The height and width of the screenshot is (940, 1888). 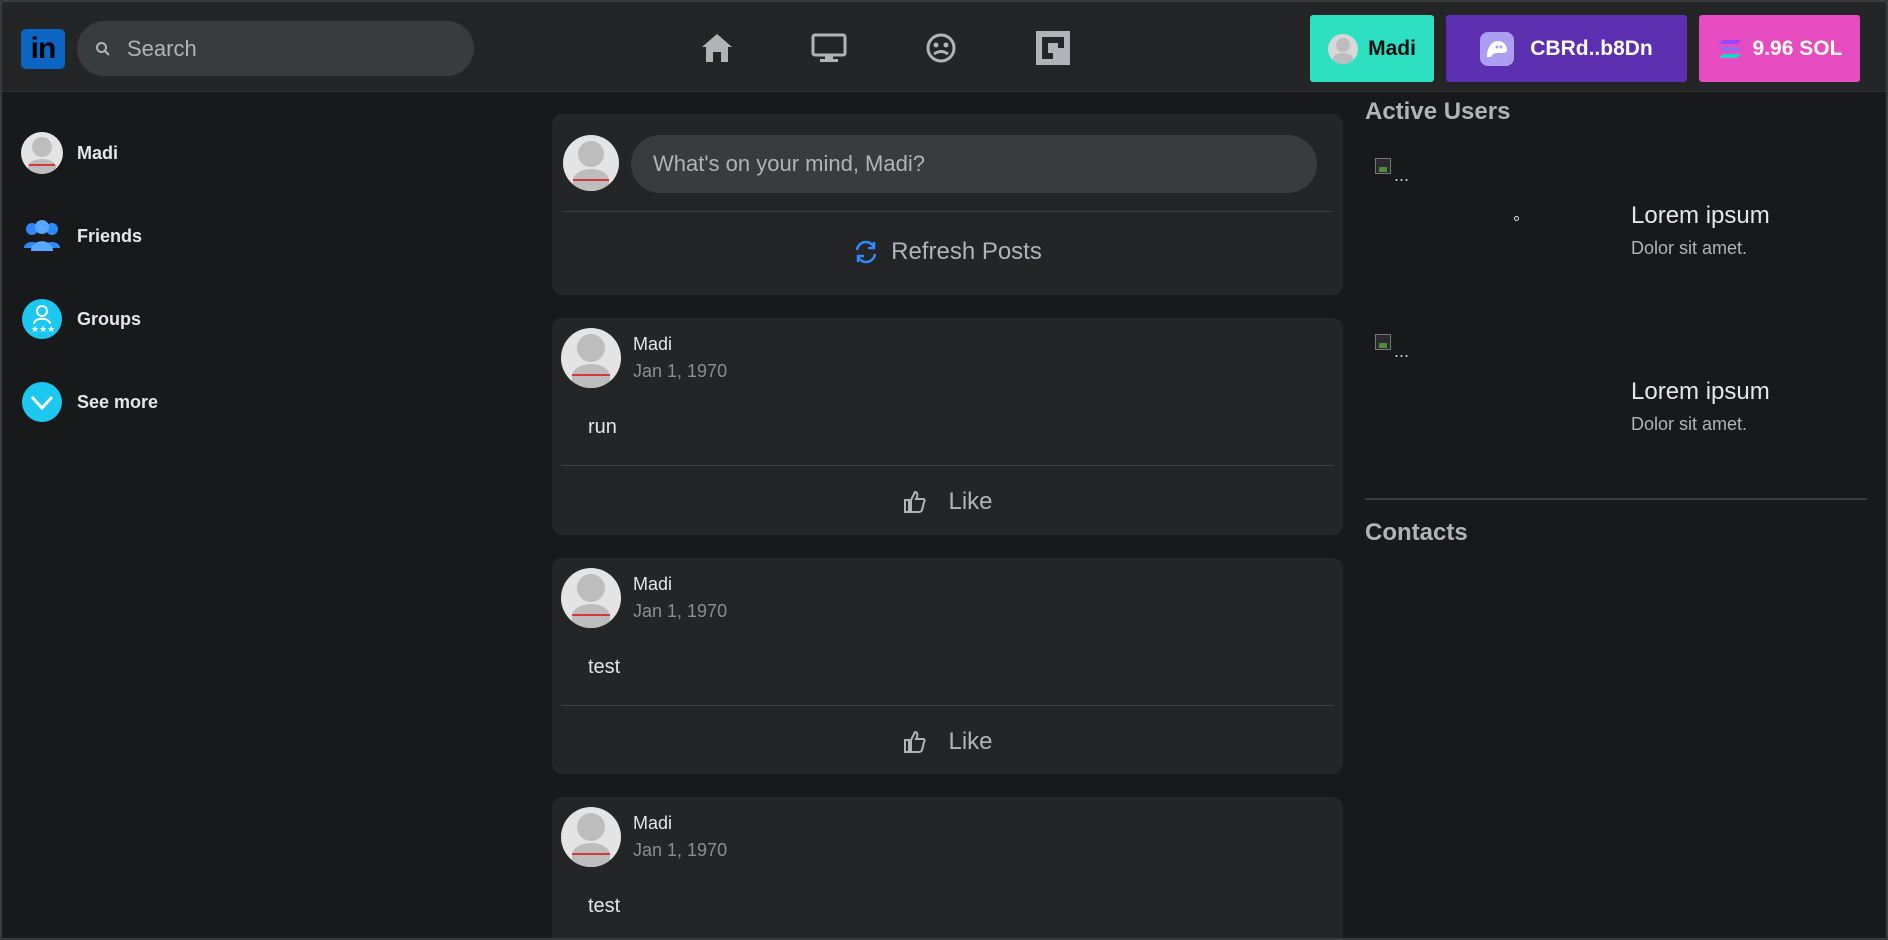 I want to click on sidebar-item-see-more: See more, so click(x=89, y=402).